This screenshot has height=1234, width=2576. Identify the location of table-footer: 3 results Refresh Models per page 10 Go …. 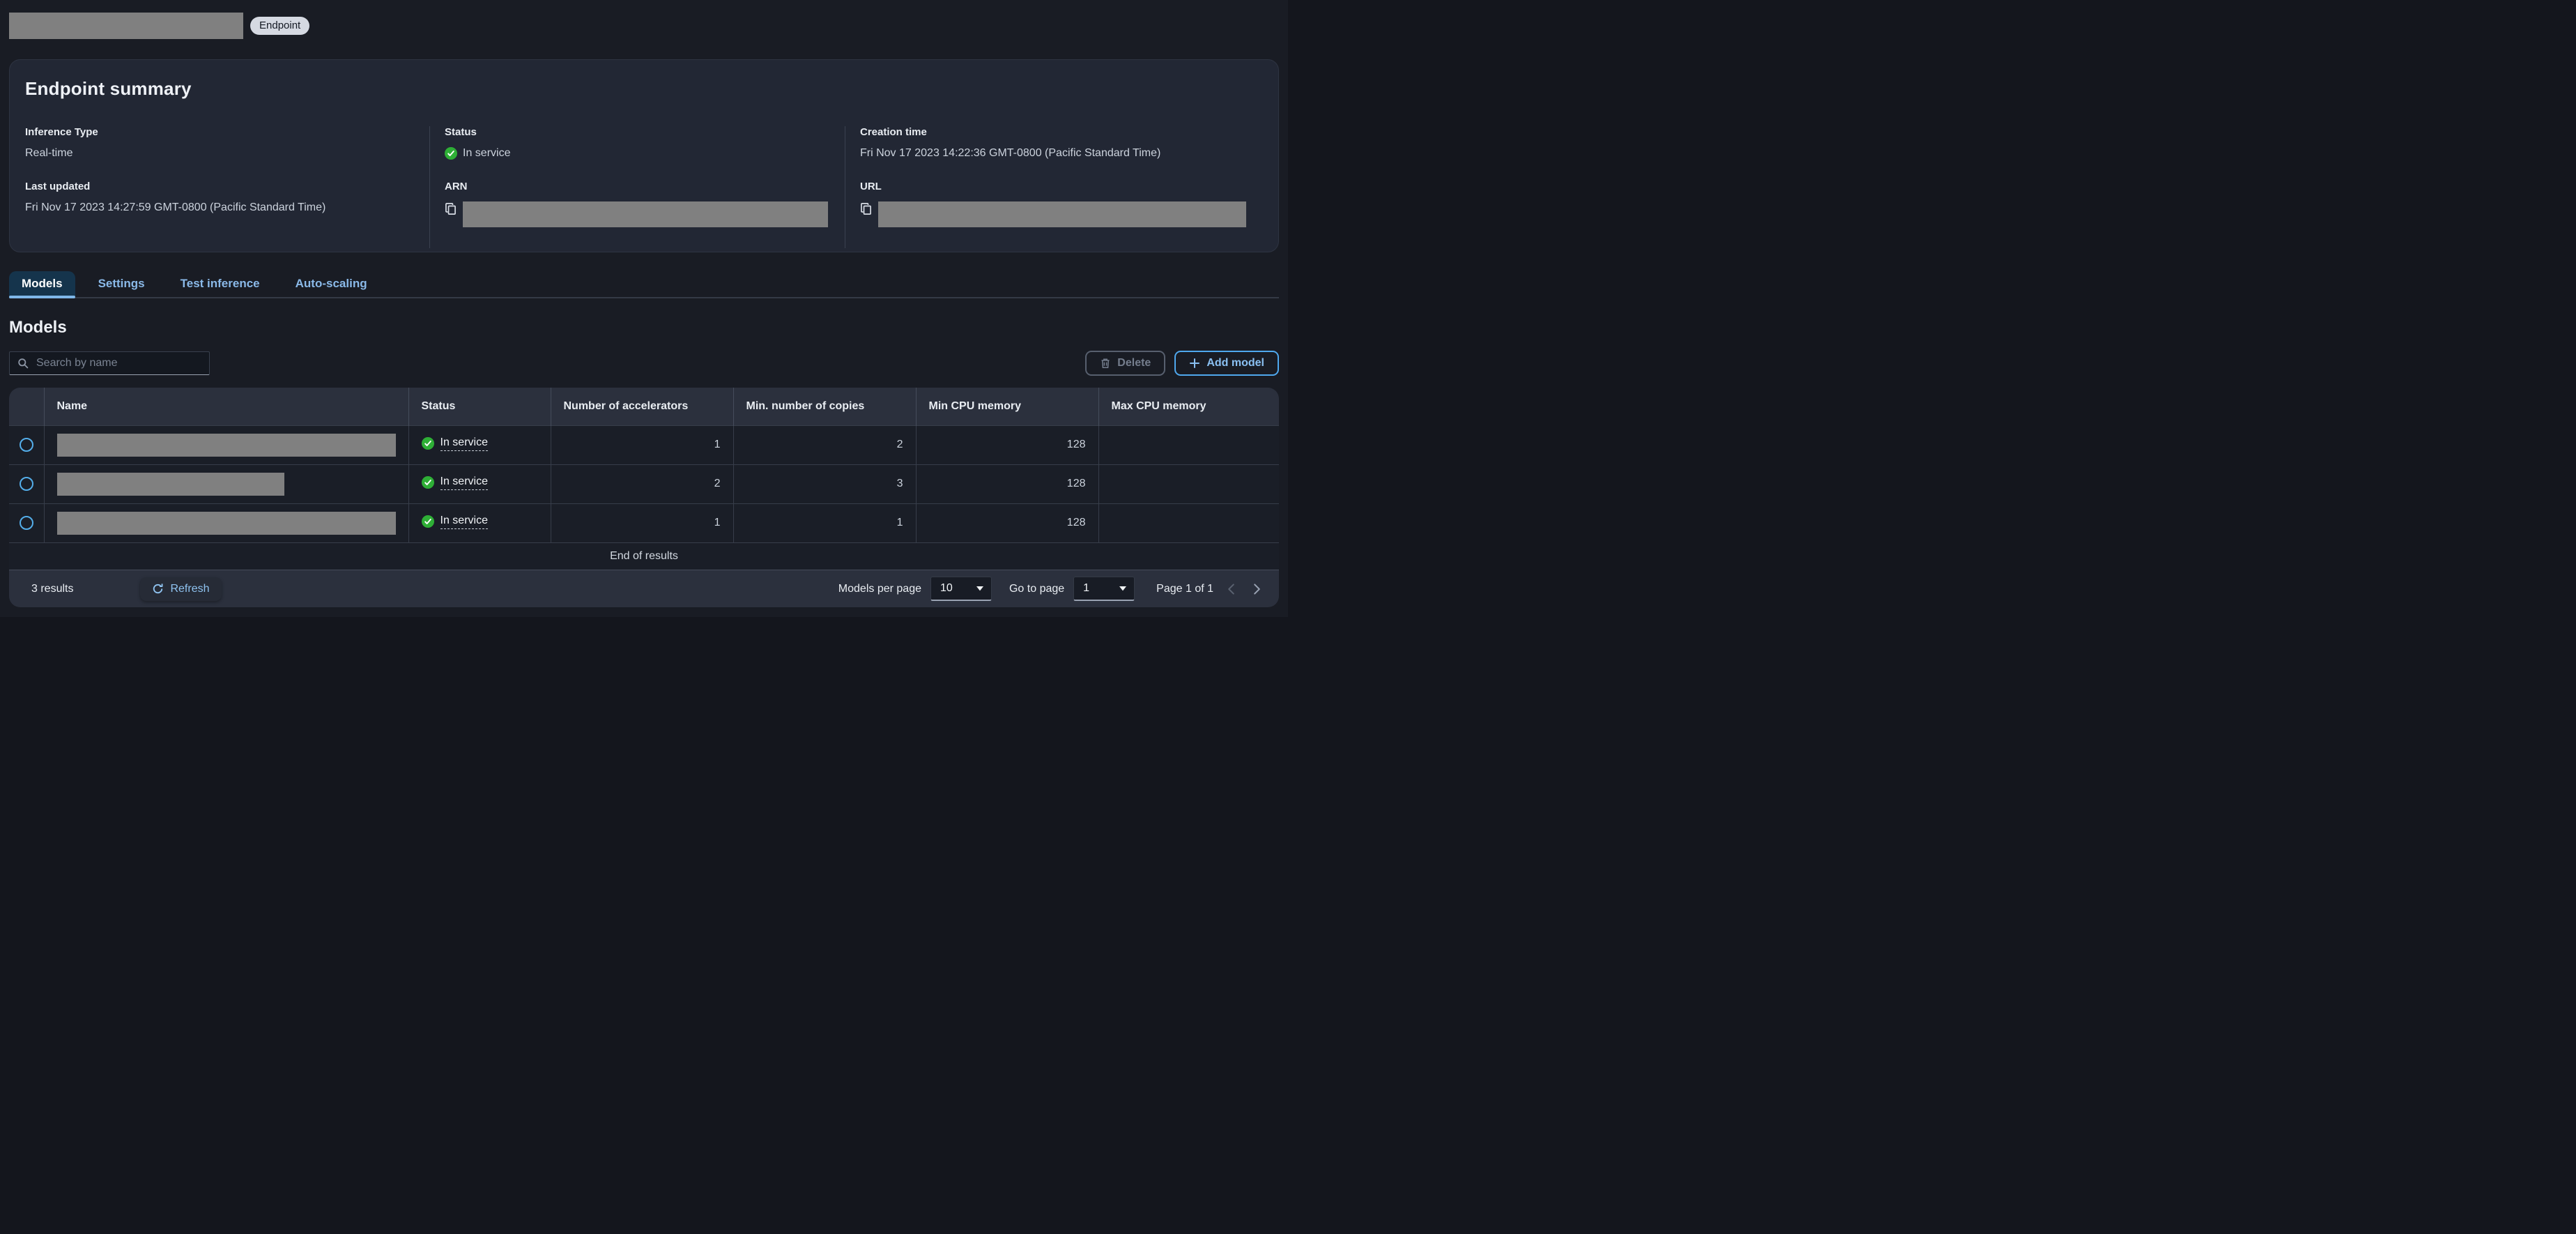
(644, 588).